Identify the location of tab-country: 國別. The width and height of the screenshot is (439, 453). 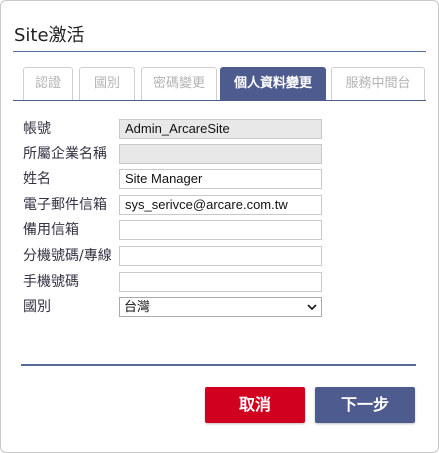
(107, 83).